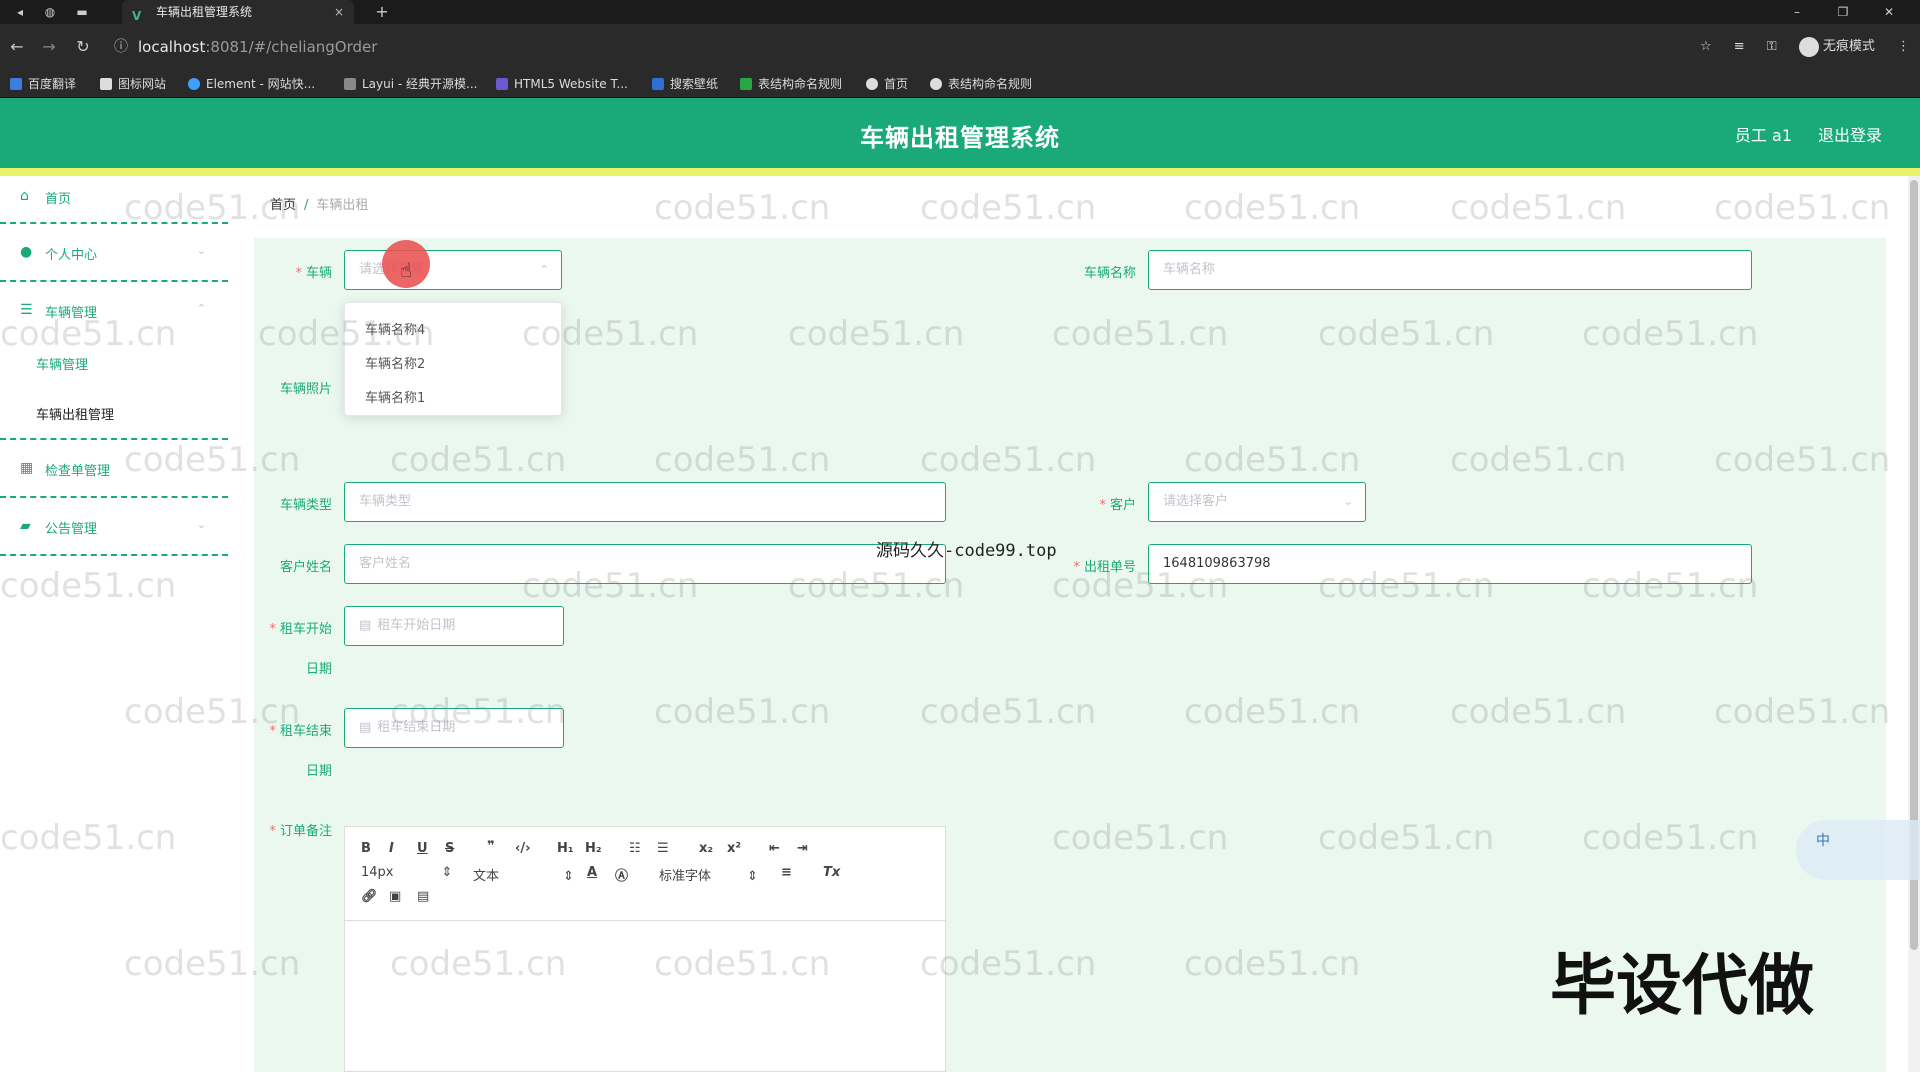 This screenshot has width=1920, height=1072. What do you see at coordinates (114, 254) in the screenshot?
I see `sidebar-item-personal: ● 个人中心 ⌄` at bounding box center [114, 254].